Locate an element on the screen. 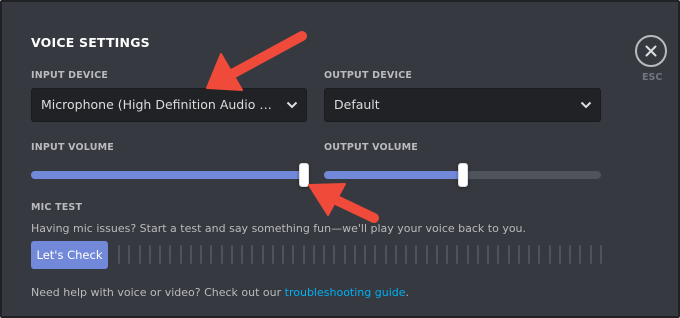  output-volume-label: OUTPUT VOLUME is located at coordinates (371, 147).